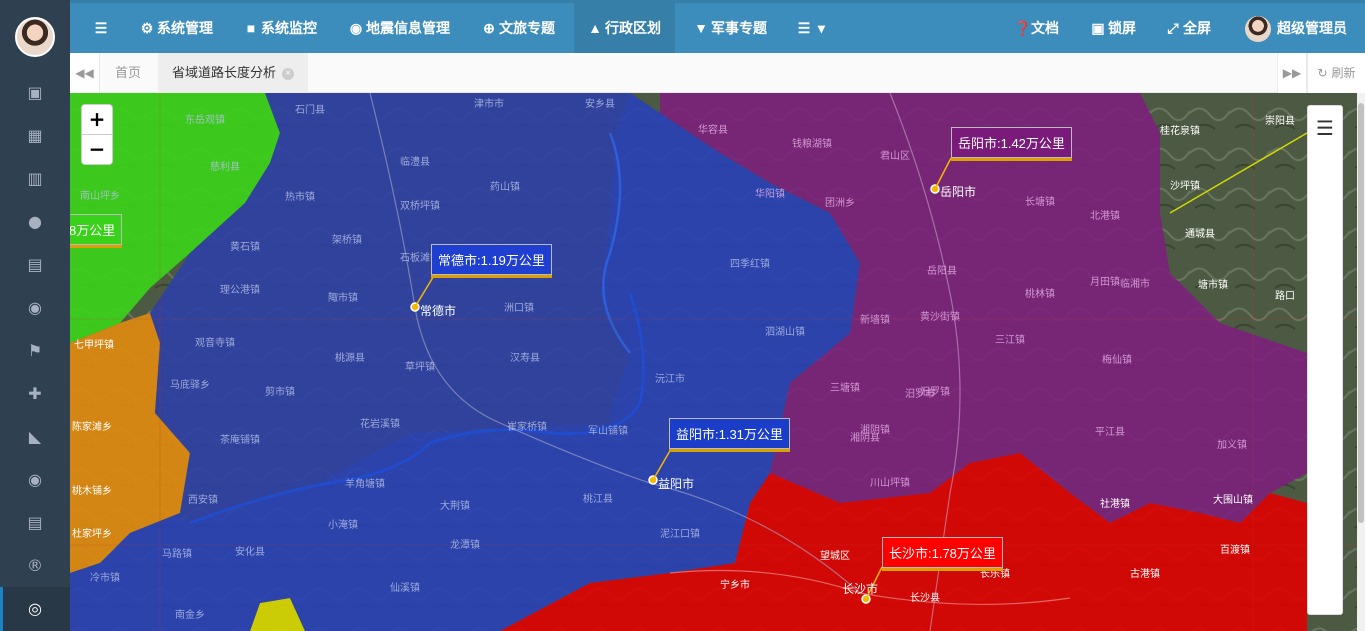  Describe the element at coordinates (1296, 28) in the screenshot. I see `user-menu: 超级管理员` at that location.